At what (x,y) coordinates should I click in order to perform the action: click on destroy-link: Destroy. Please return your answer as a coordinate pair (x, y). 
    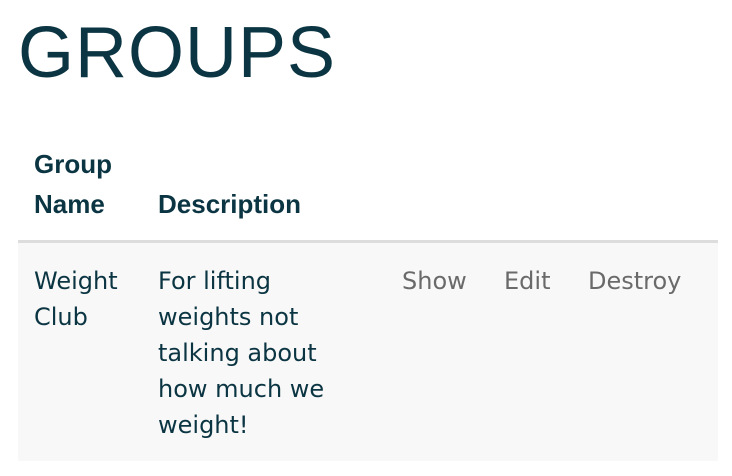
    Looking at the image, I should click on (634, 281).